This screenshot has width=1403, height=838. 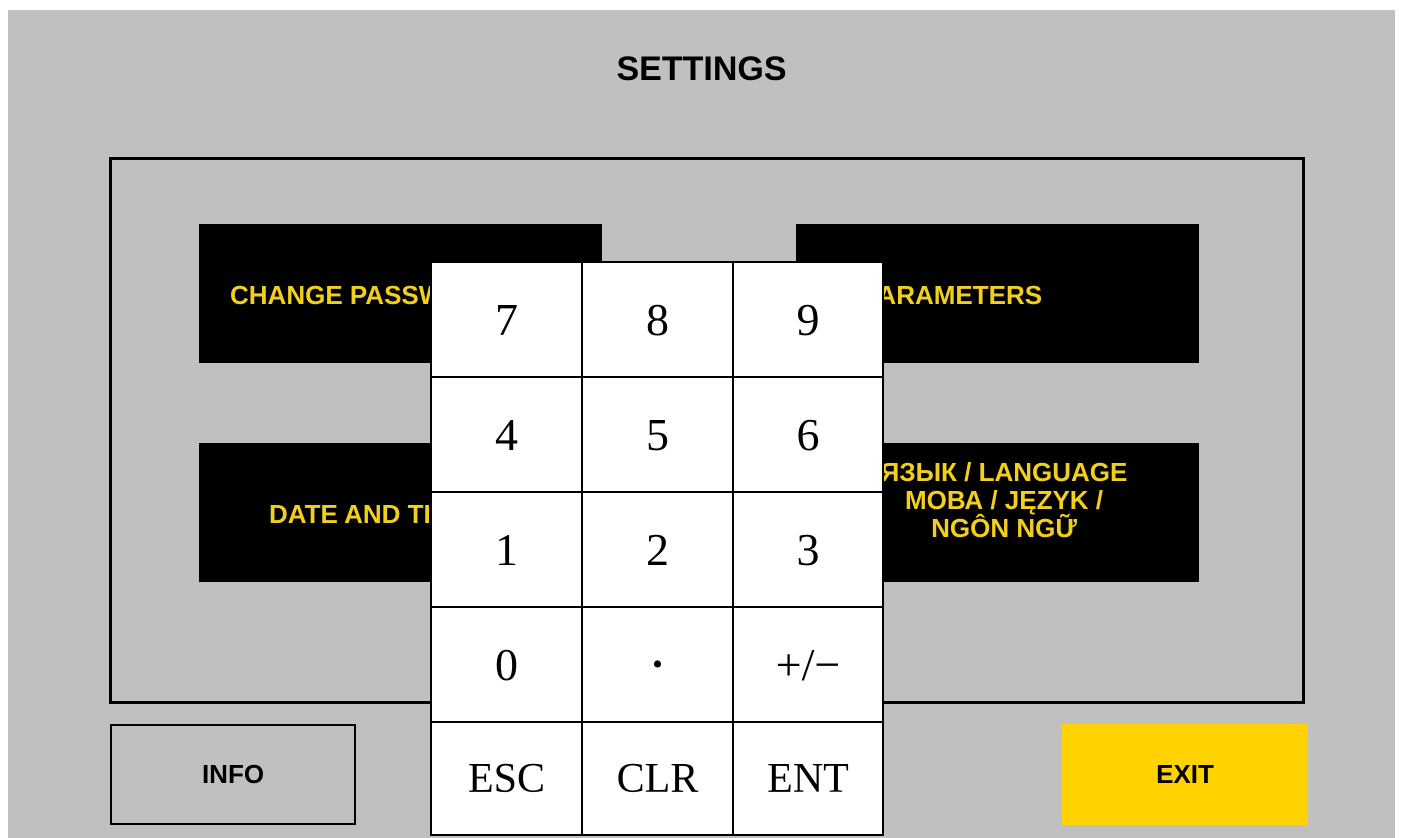 I want to click on key-4: 4, so click(x=507, y=435).